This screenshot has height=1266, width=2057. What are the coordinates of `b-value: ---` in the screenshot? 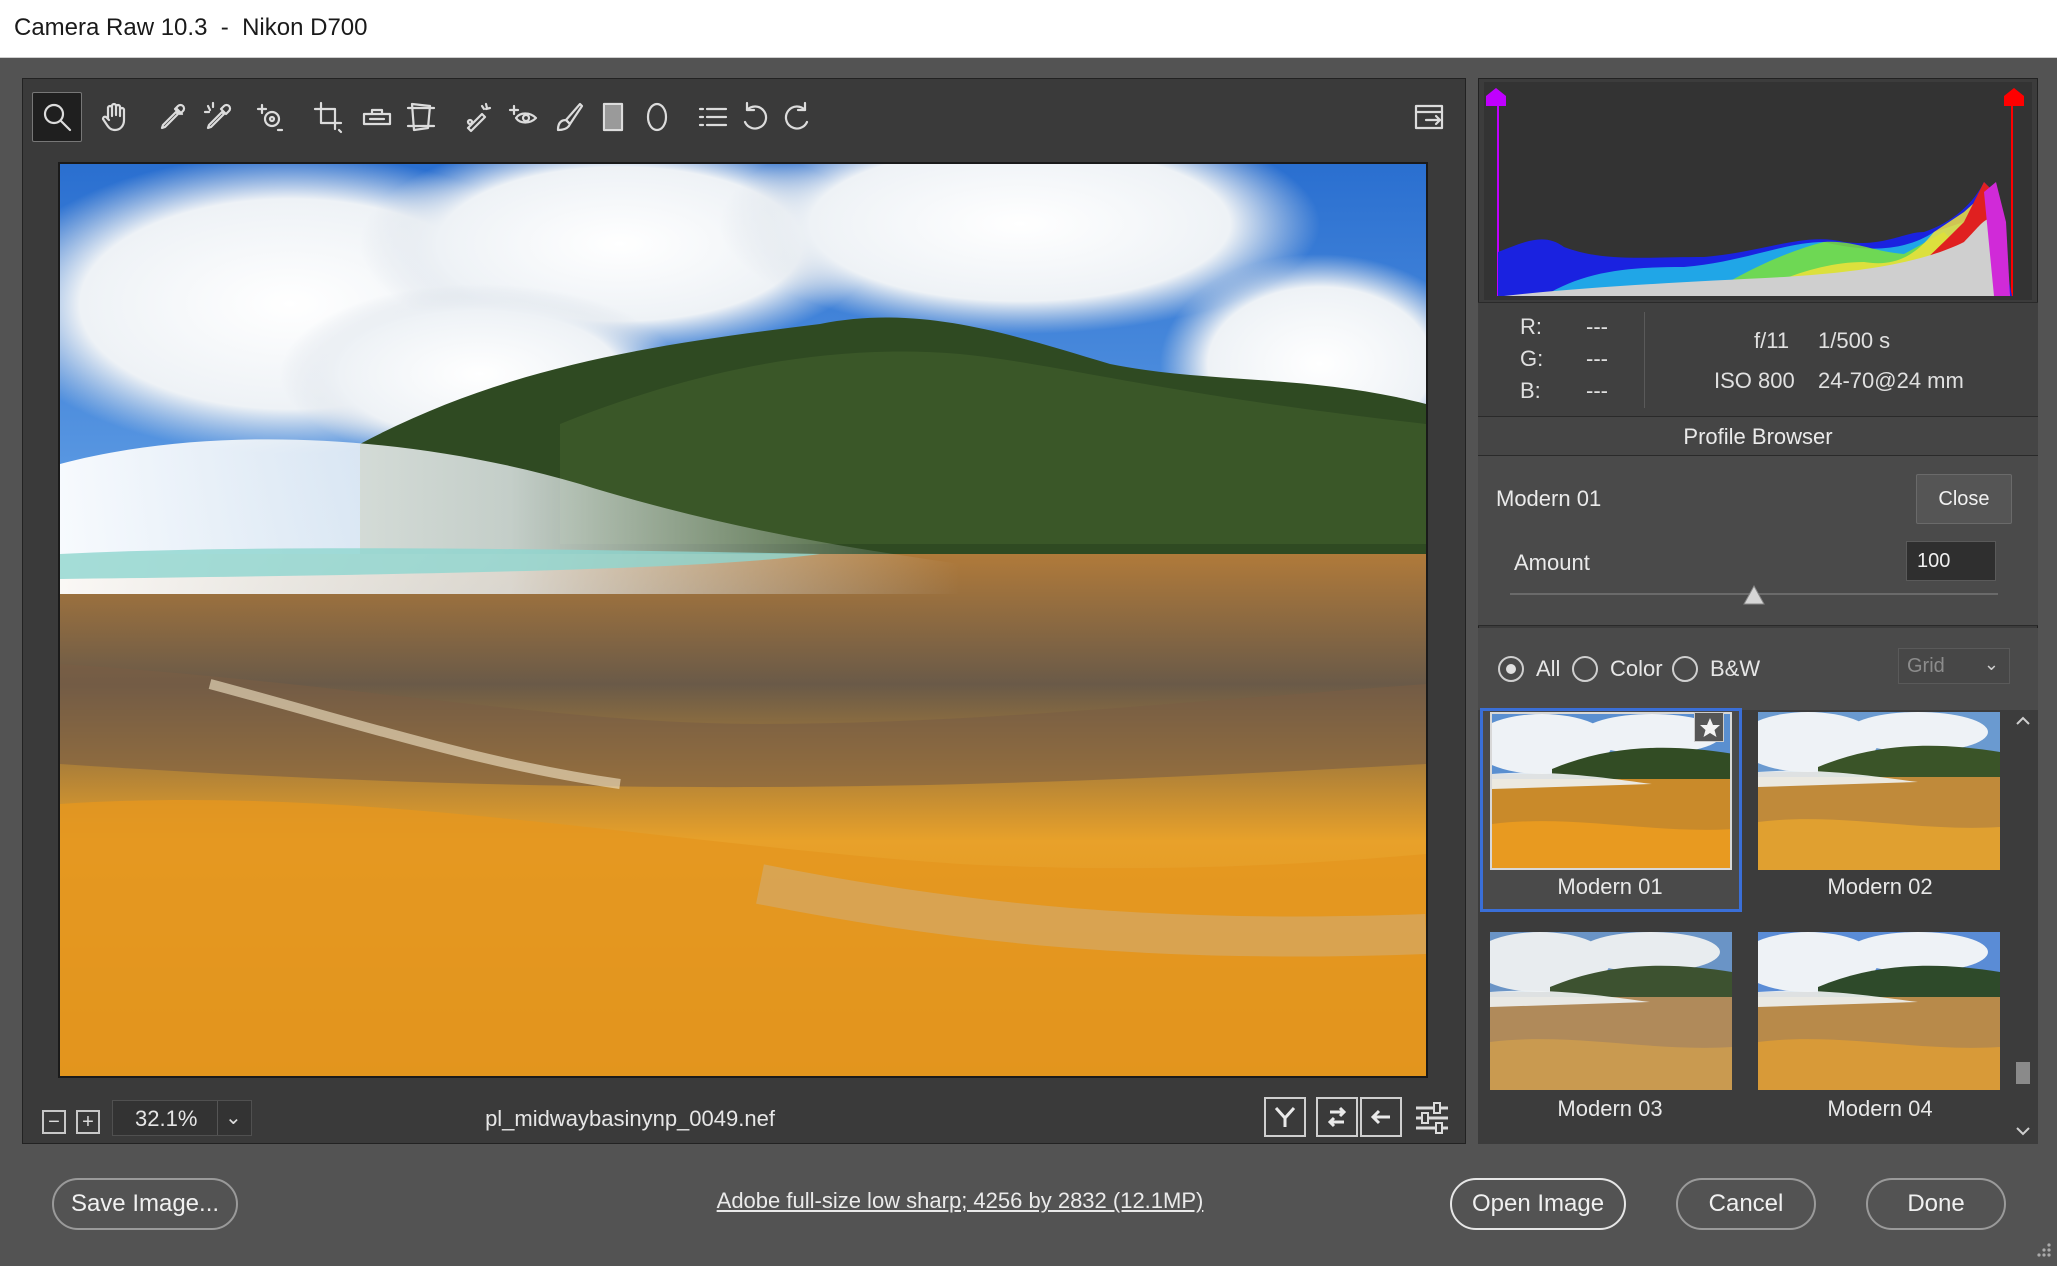 It's located at (1597, 390).